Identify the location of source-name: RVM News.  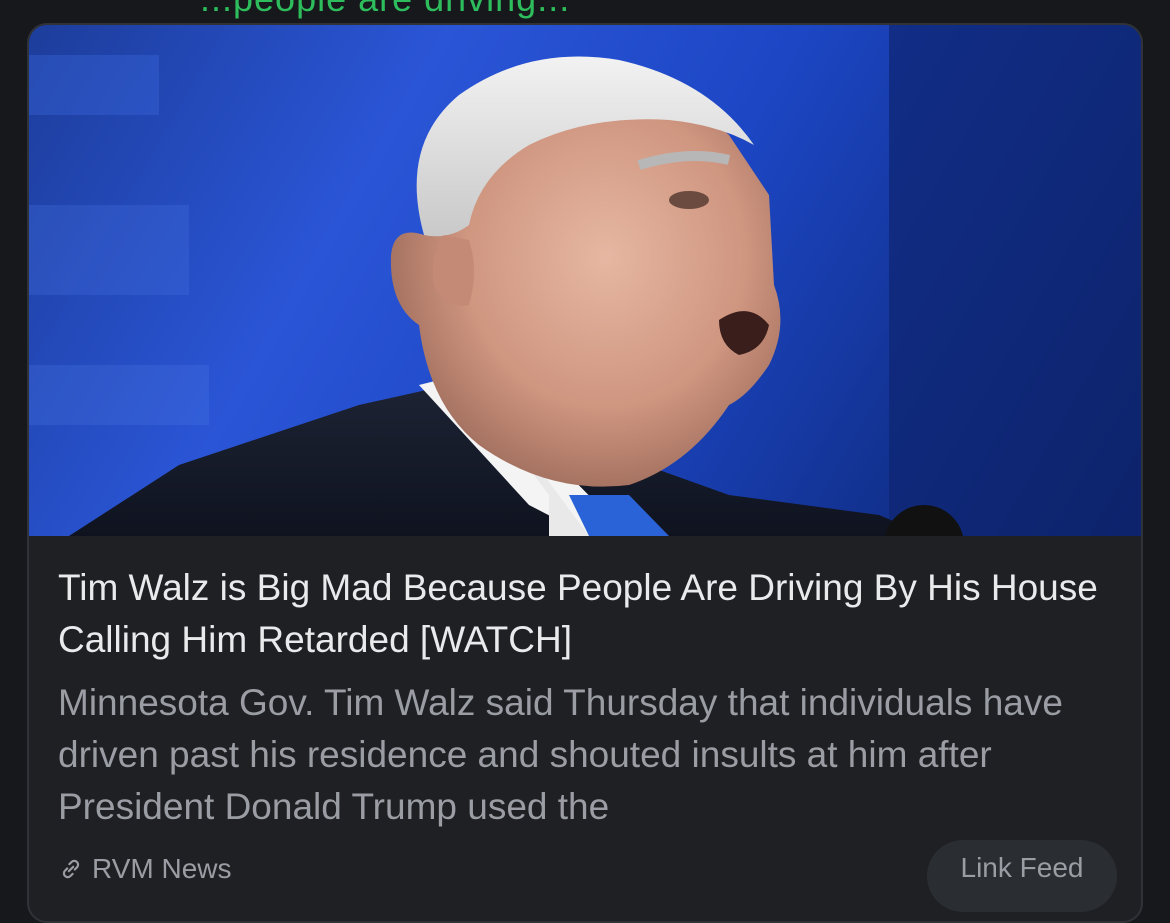
(162, 868).